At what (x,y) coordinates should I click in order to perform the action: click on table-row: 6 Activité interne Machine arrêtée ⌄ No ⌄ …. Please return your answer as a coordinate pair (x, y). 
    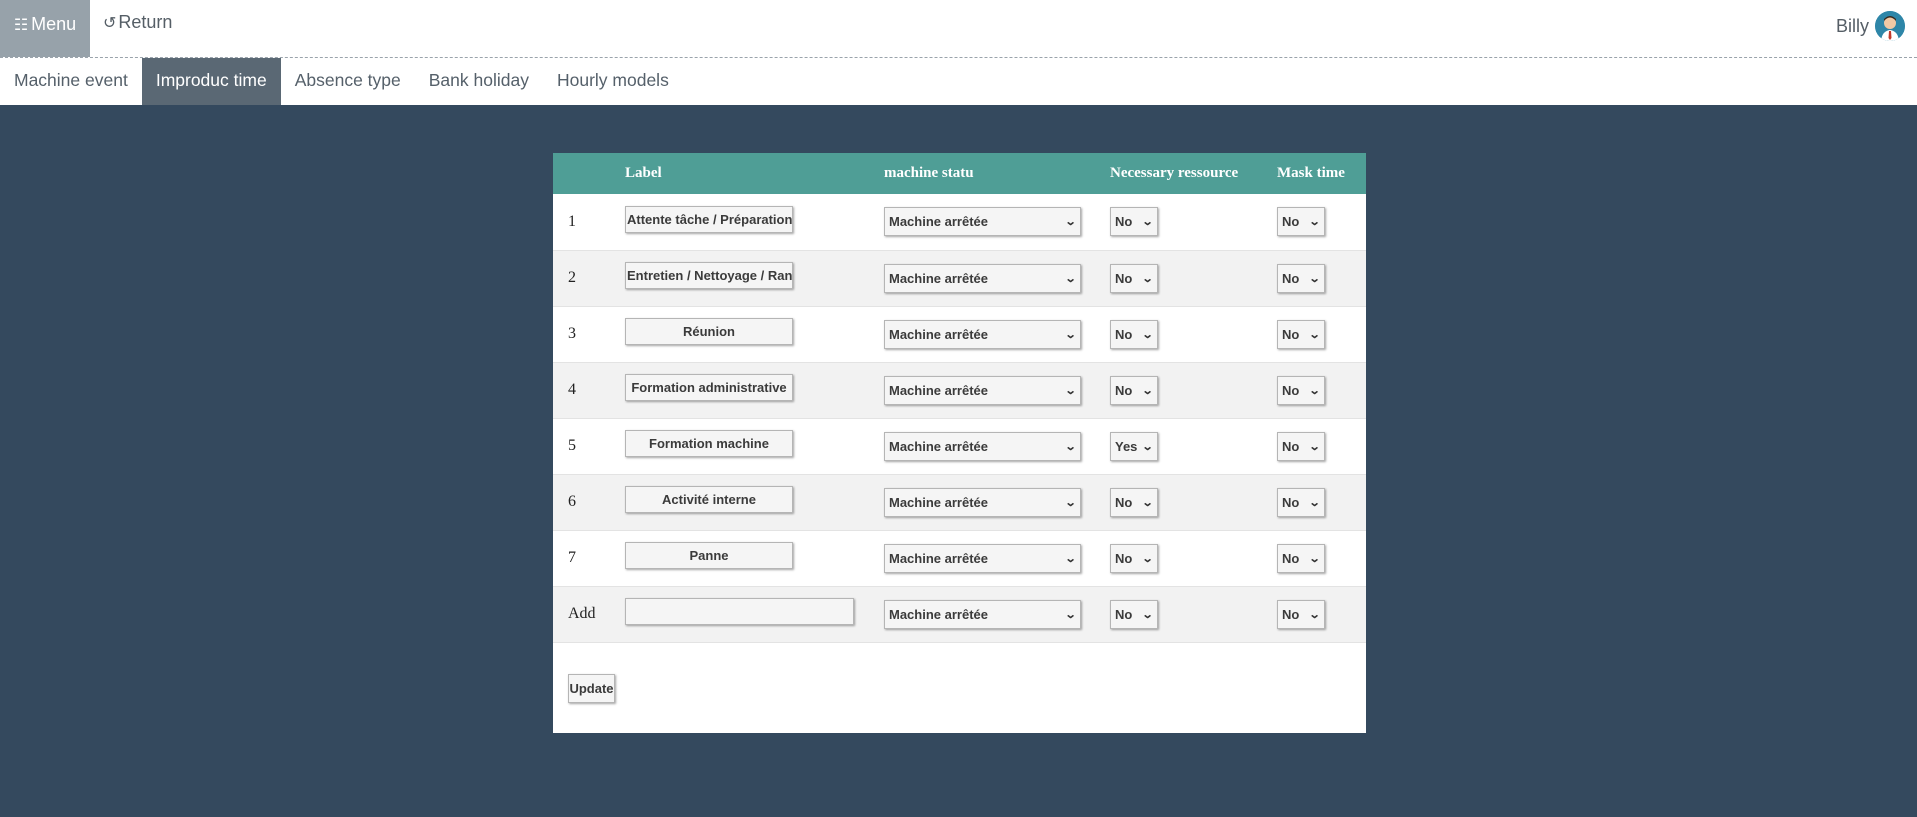
    Looking at the image, I should click on (959, 502).